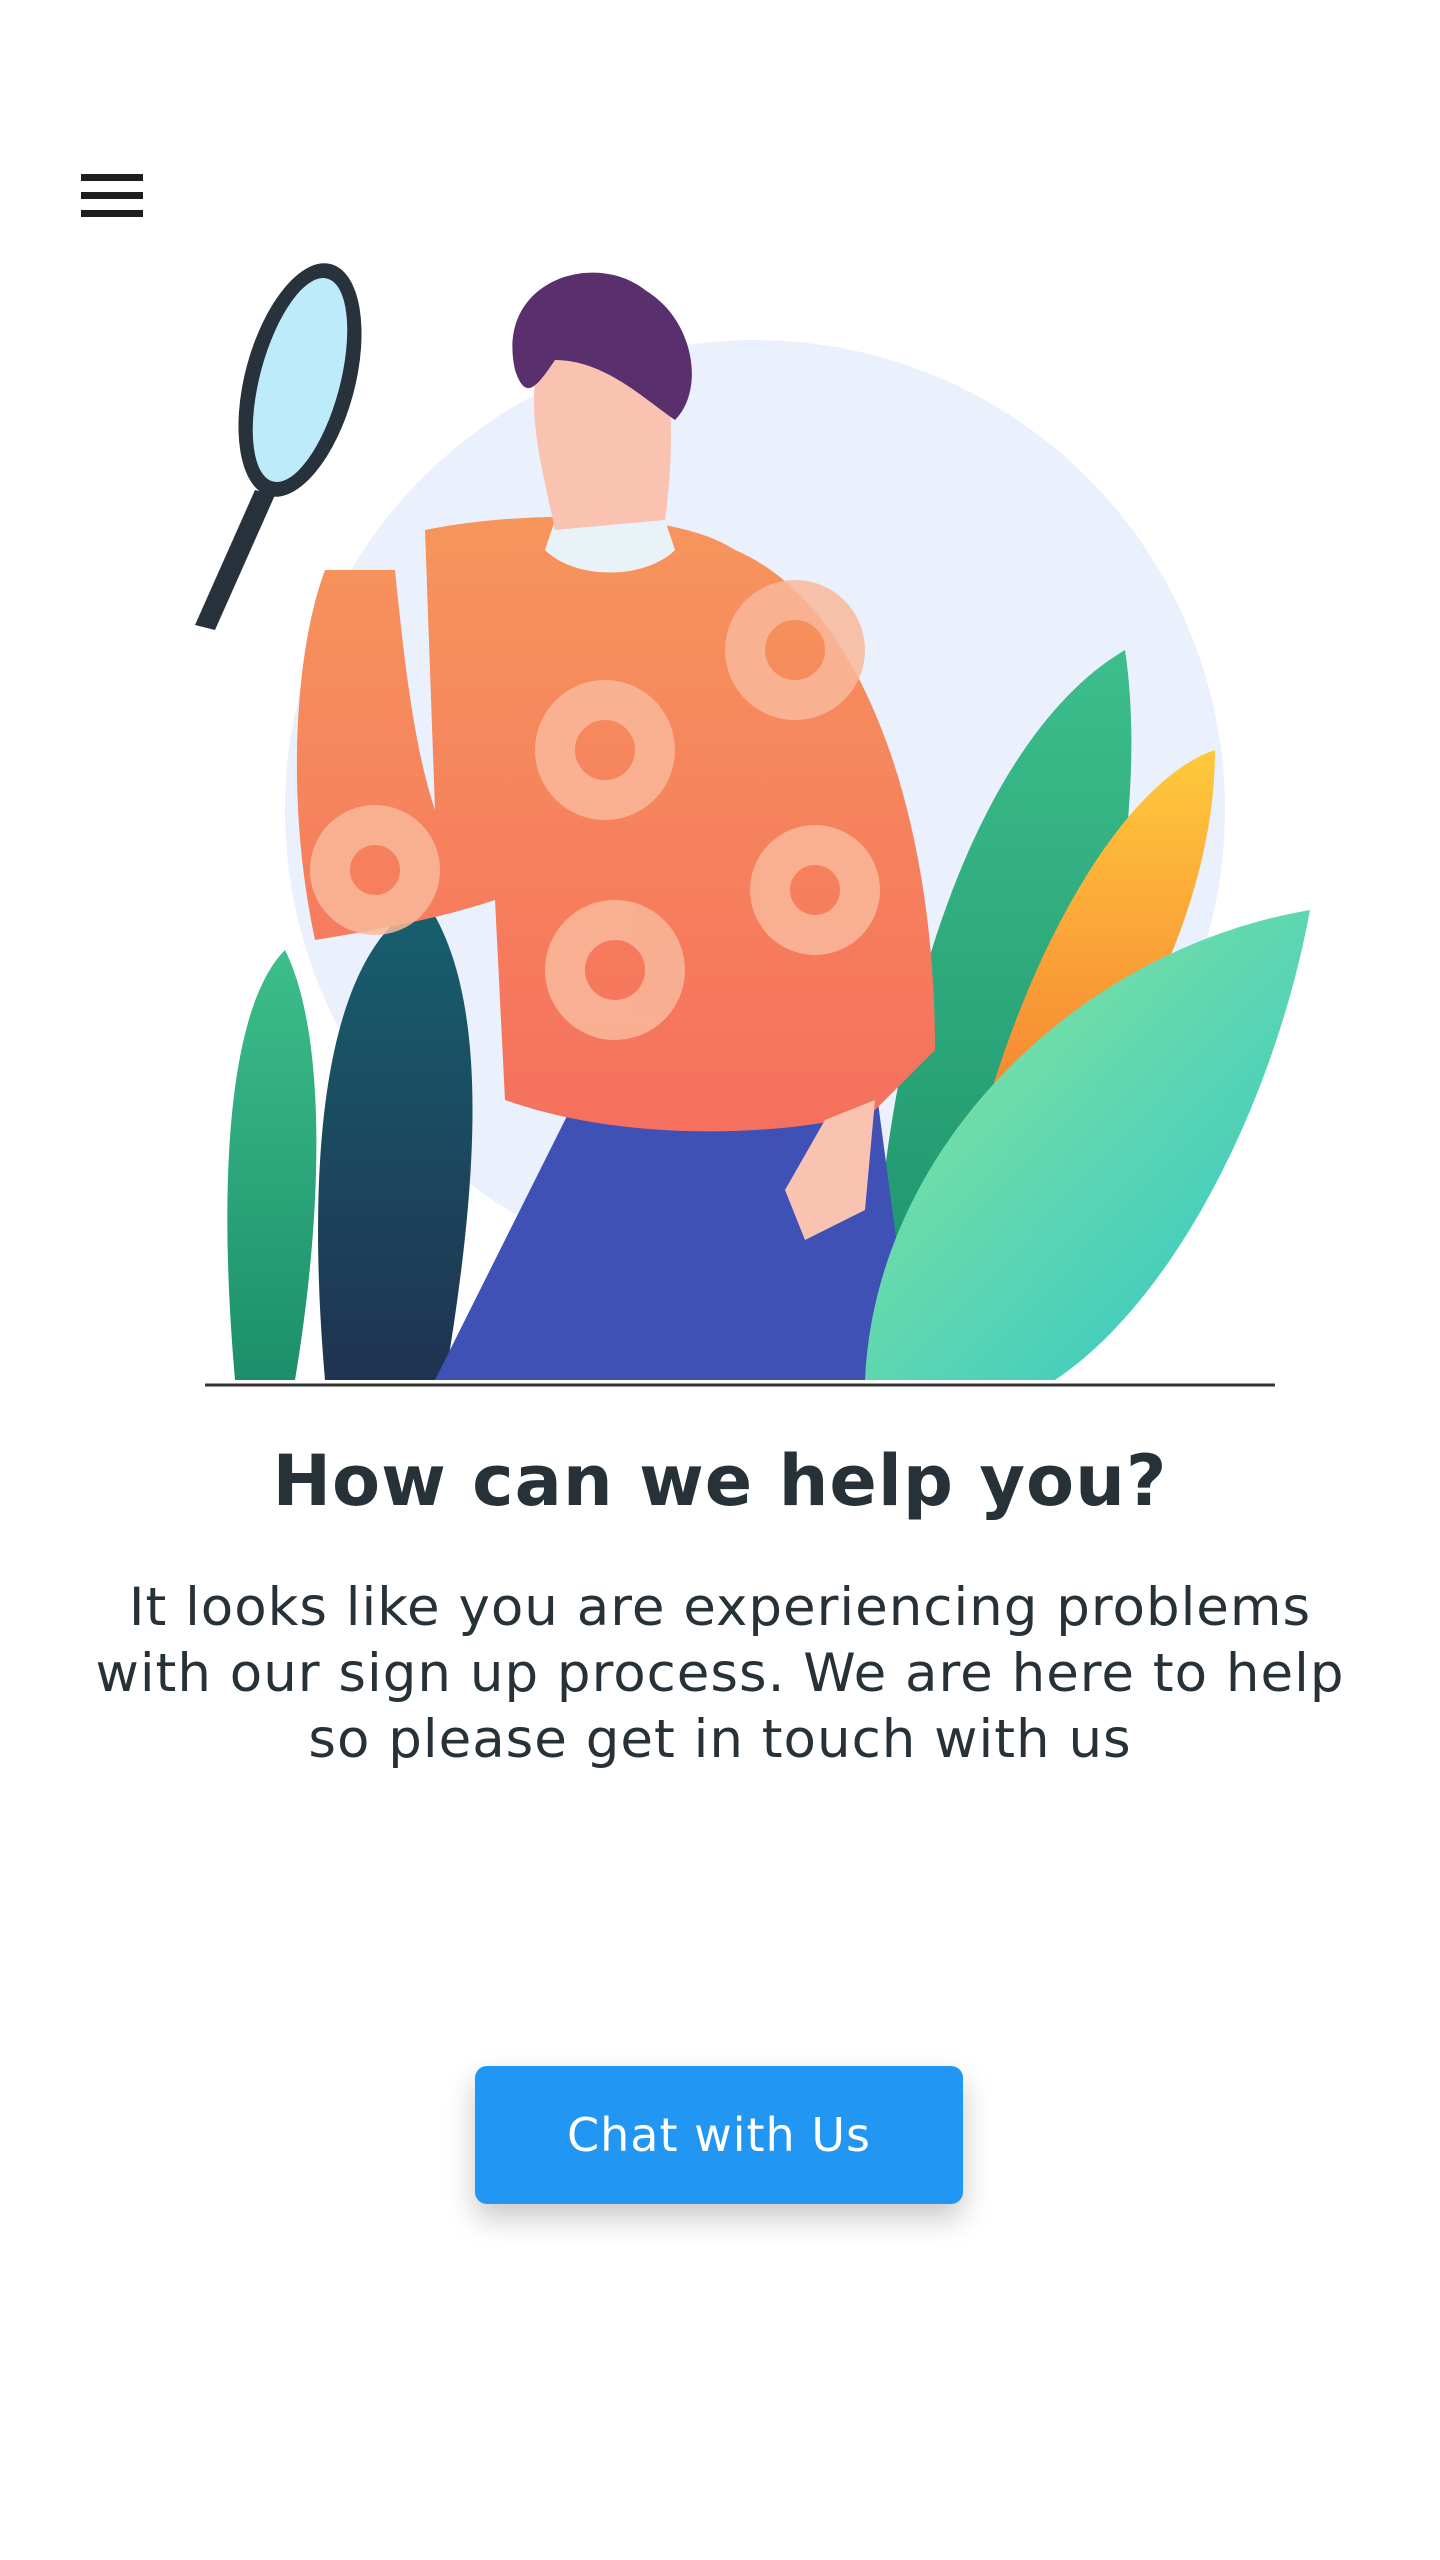 The width and height of the screenshot is (1440, 2560). Describe the element at coordinates (720, 1481) in the screenshot. I see `page-title: How can we help you?` at that location.